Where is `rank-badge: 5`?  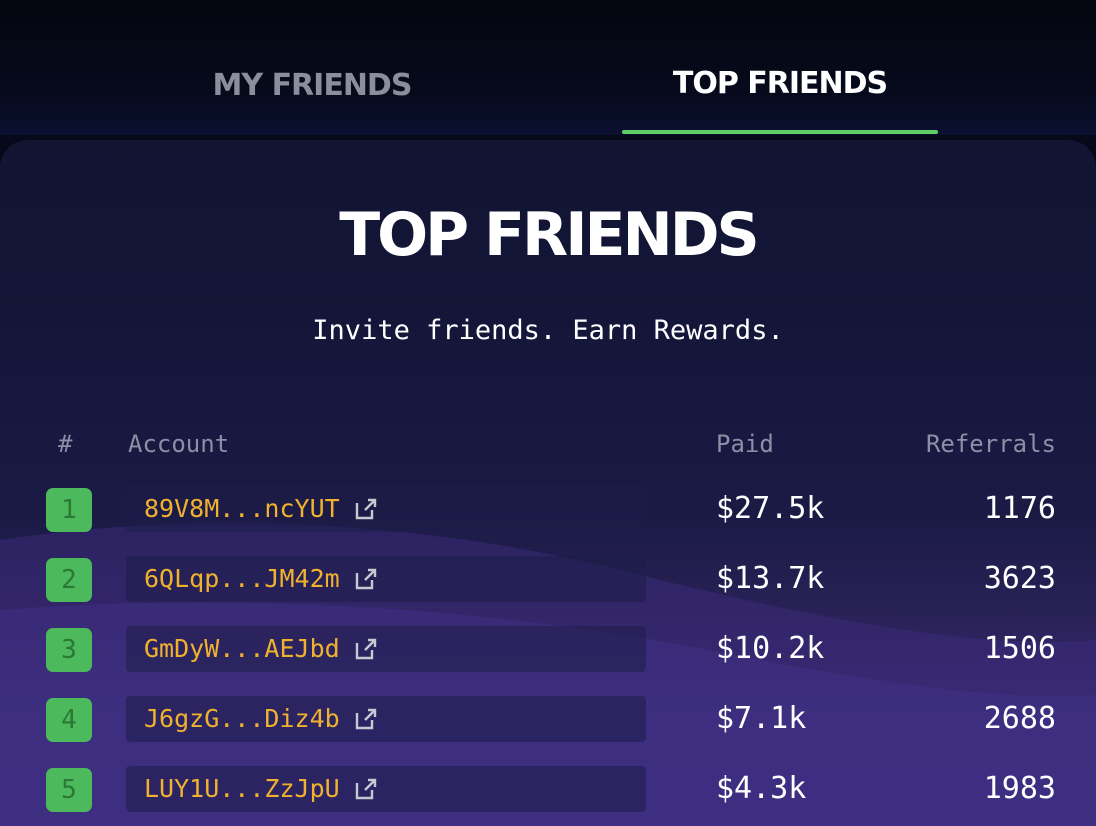 rank-badge: 5 is located at coordinates (69, 790).